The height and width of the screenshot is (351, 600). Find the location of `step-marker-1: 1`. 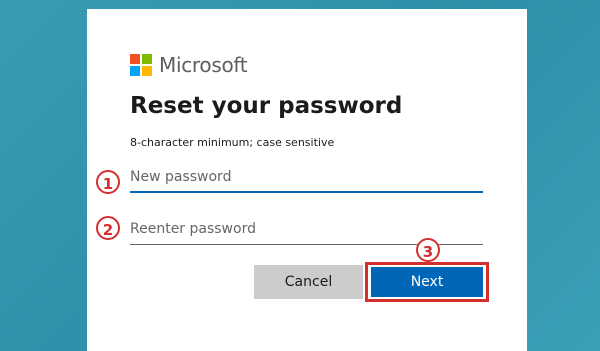

step-marker-1: 1 is located at coordinates (108, 182).